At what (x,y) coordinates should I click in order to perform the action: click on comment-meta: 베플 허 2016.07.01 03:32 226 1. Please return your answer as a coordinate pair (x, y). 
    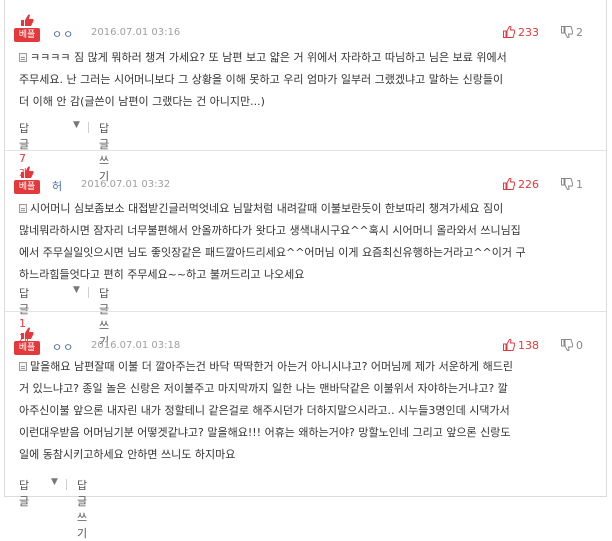
    Looking at the image, I should click on (306, 181).